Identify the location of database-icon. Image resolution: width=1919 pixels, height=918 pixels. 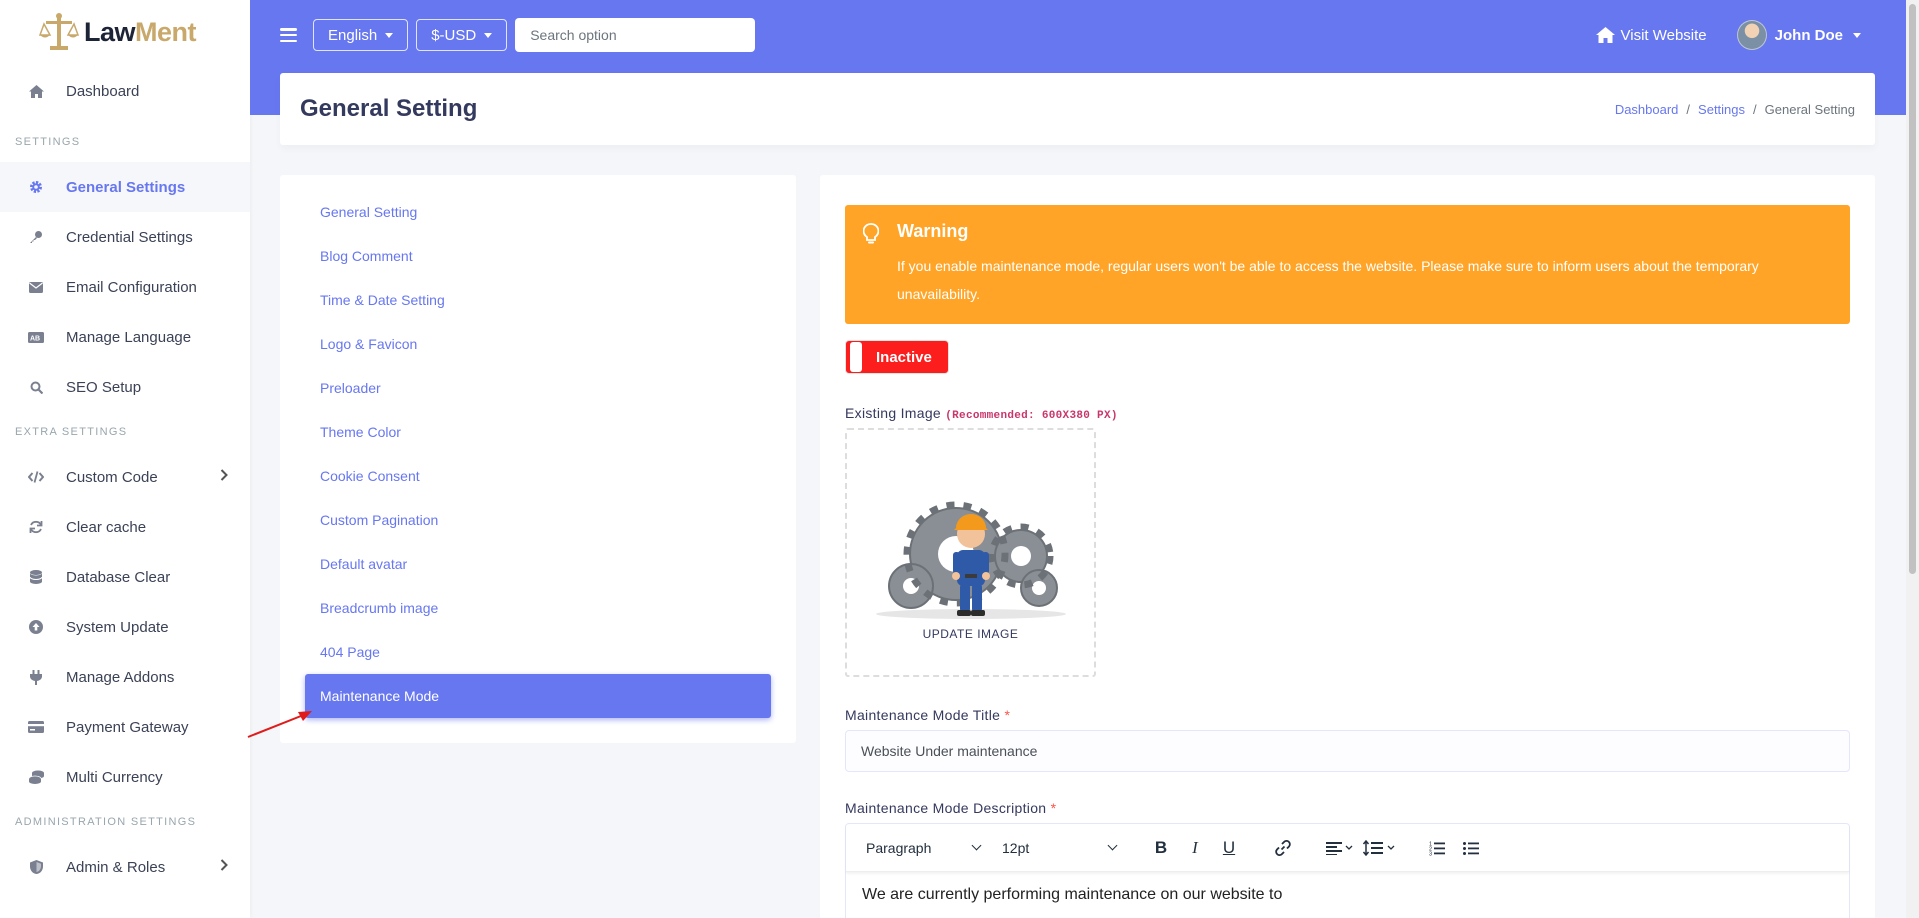
(36, 577).